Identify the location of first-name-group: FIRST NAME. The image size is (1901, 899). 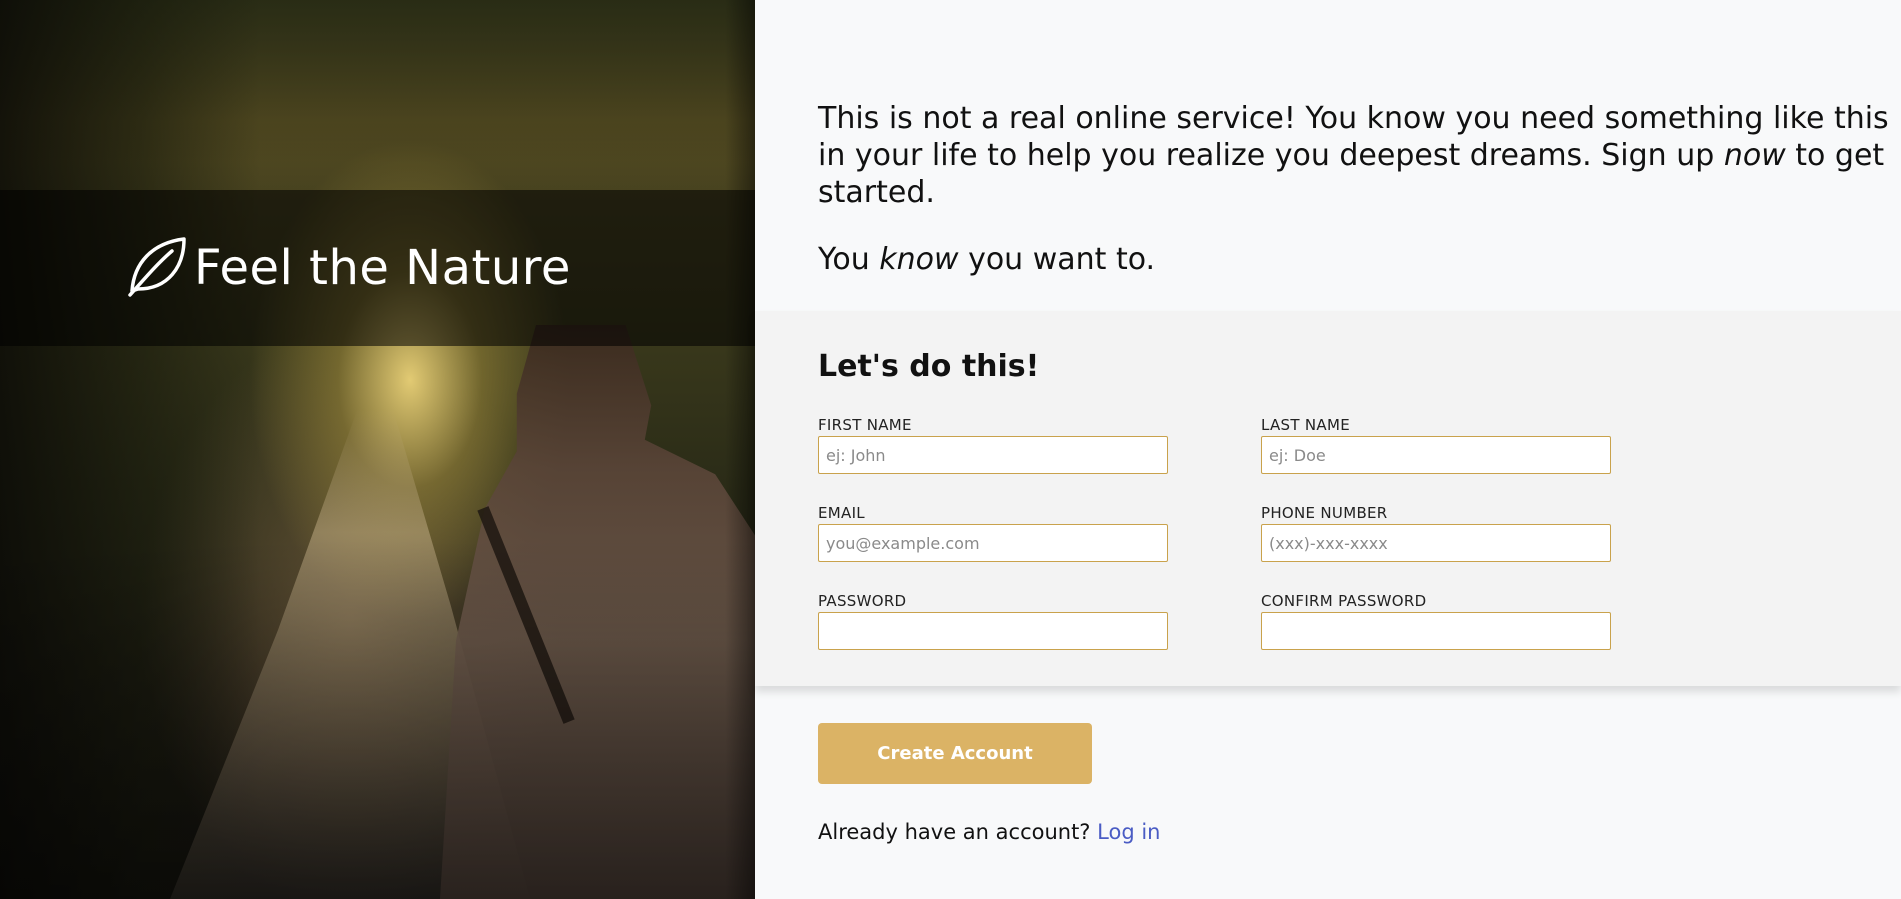
(993, 445).